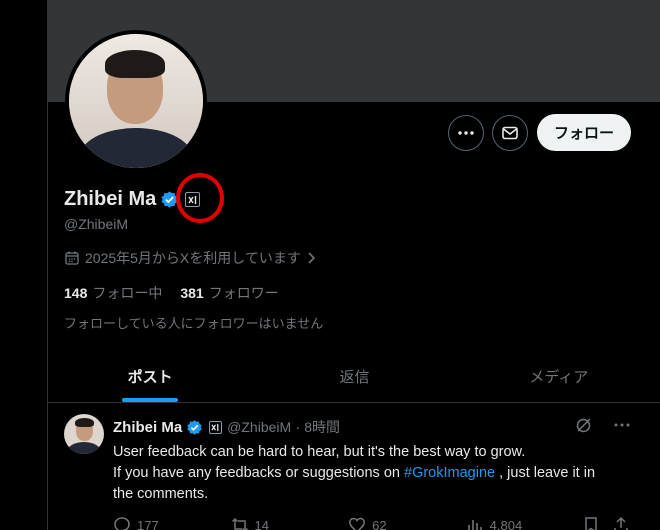  I want to click on tab-label: 返信, so click(354, 377).